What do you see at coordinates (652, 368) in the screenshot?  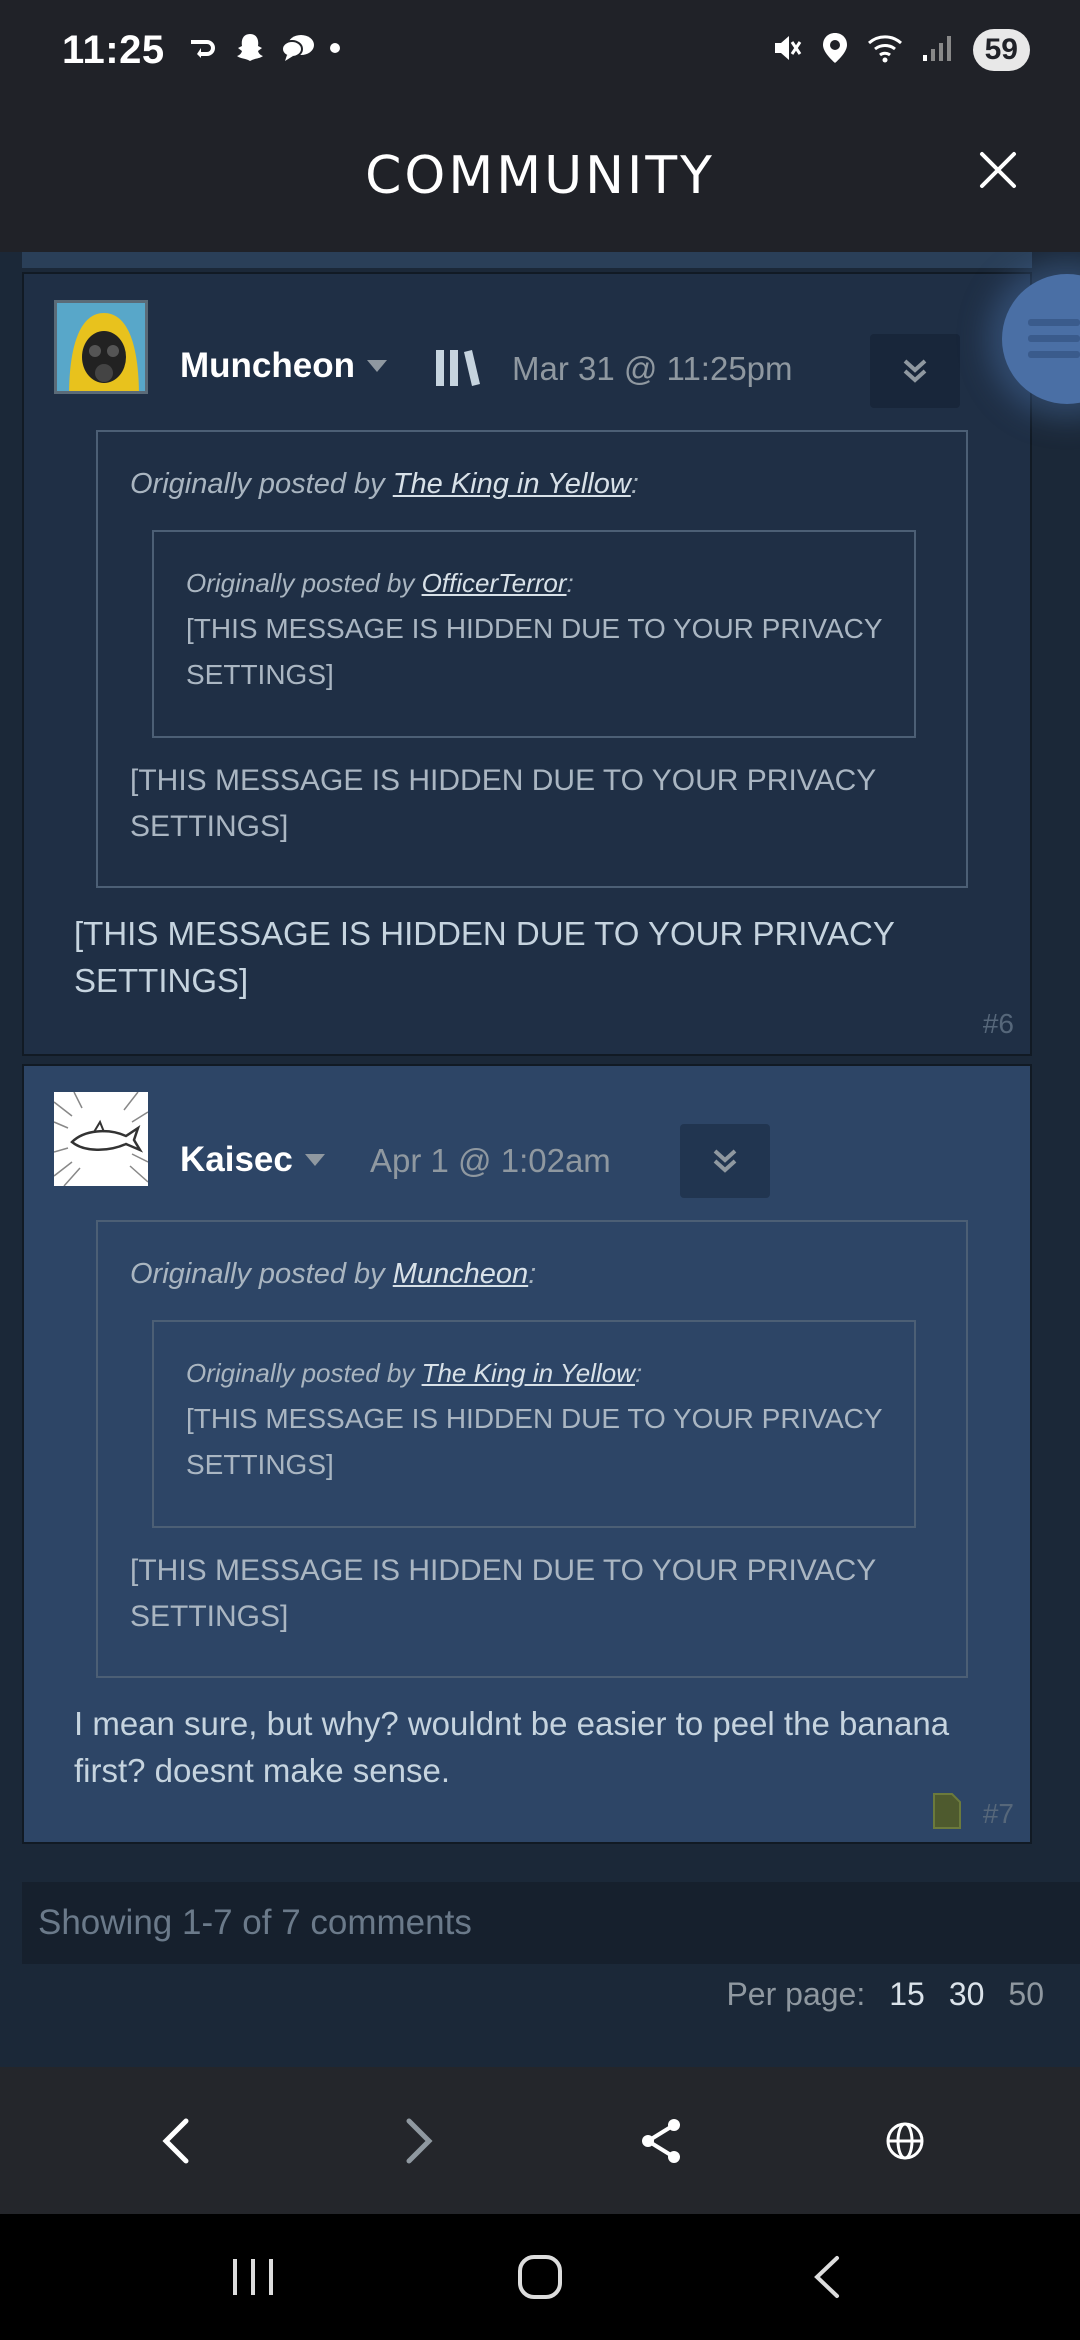 I see `post-date: Mar 31 @ 11:25pm` at bounding box center [652, 368].